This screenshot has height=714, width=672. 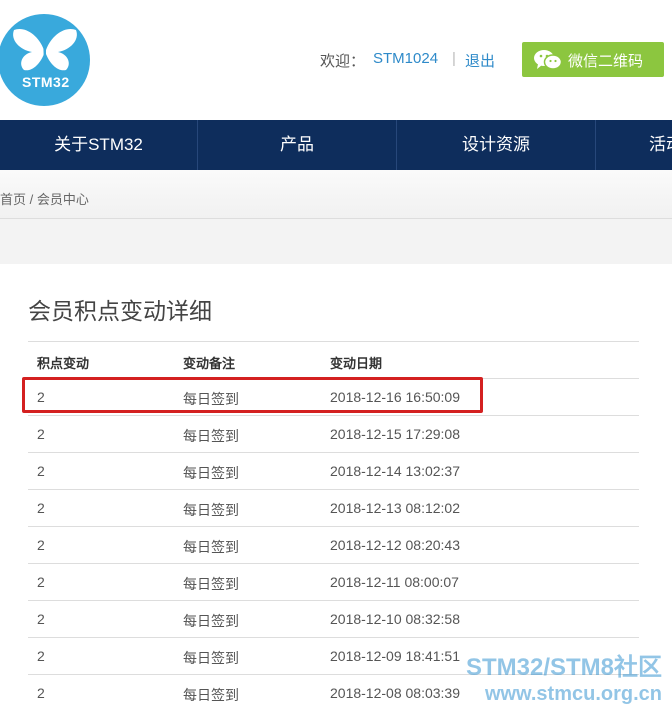 I want to click on table-row: 2 每日签到 2018-12-14 13:02:37, so click(x=333, y=471).